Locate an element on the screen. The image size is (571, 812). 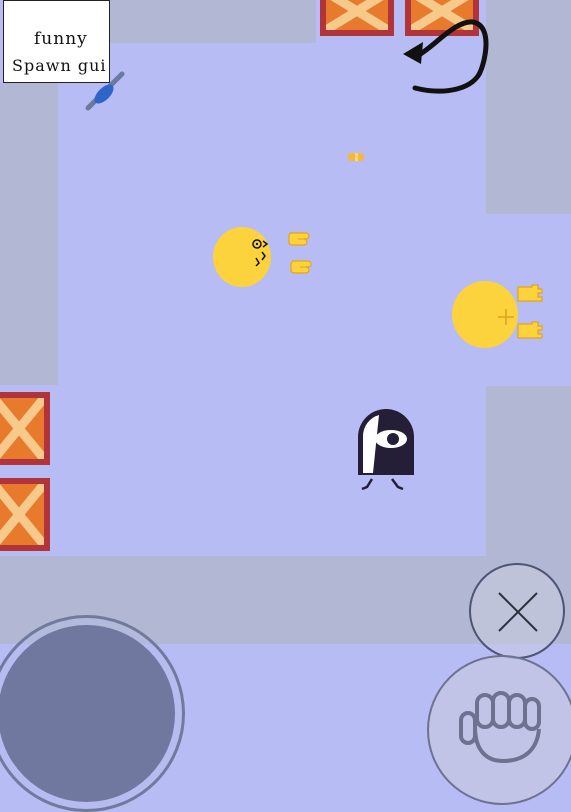
fist-icon is located at coordinates (500, 727).